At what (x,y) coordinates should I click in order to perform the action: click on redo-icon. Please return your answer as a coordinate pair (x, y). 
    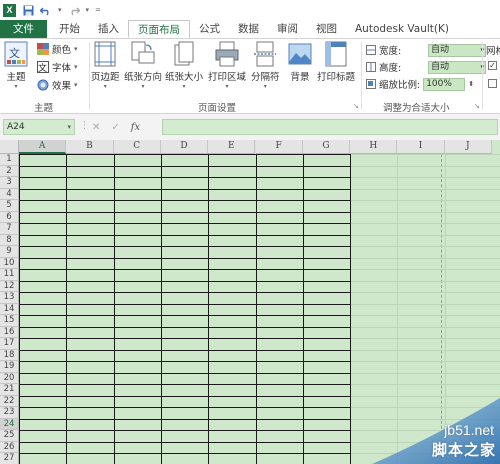
    Looking at the image, I should click on (74, 10).